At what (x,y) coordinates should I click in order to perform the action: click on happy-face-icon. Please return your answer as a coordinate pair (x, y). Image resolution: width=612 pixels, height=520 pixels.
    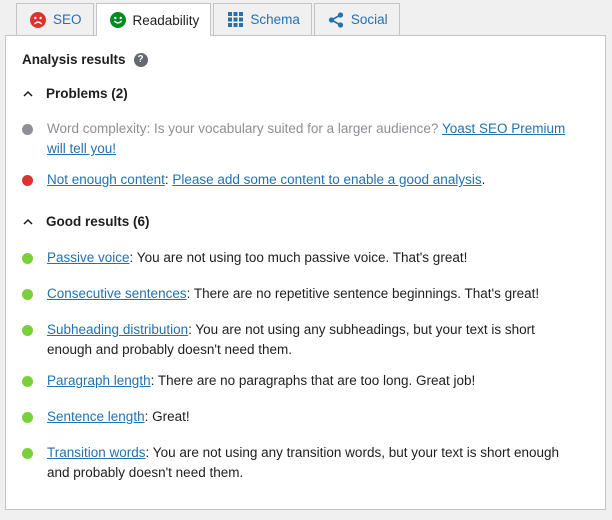
    Looking at the image, I should click on (118, 20).